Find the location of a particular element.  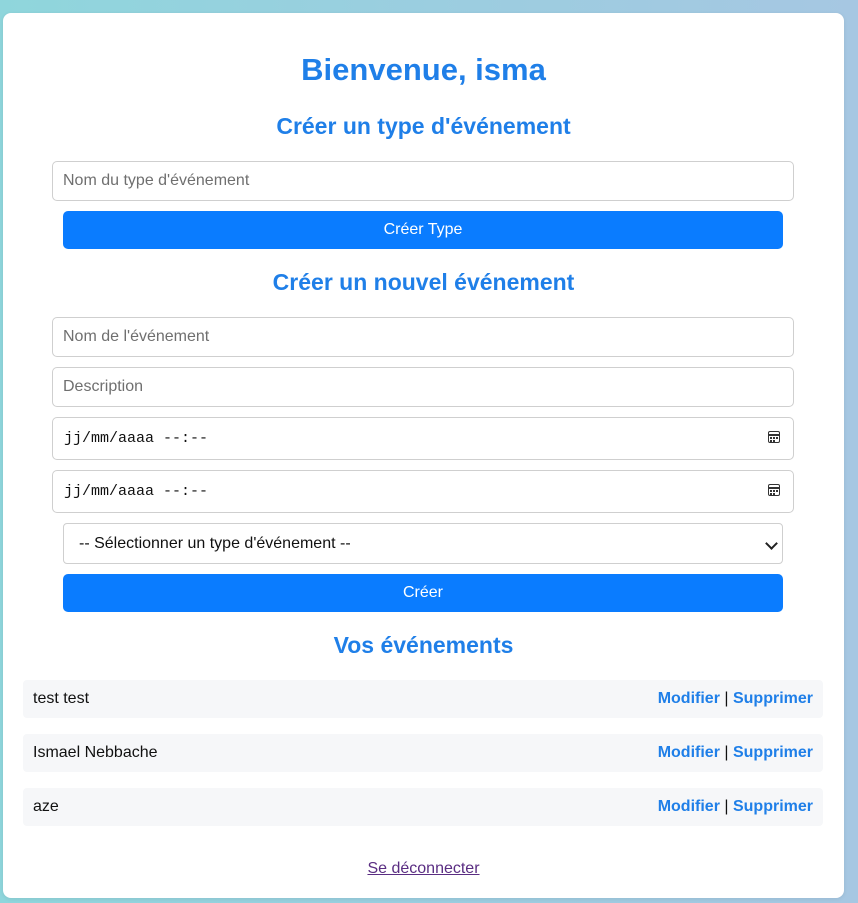

logout-link: Se déconnecter is located at coordinates (423, 868).